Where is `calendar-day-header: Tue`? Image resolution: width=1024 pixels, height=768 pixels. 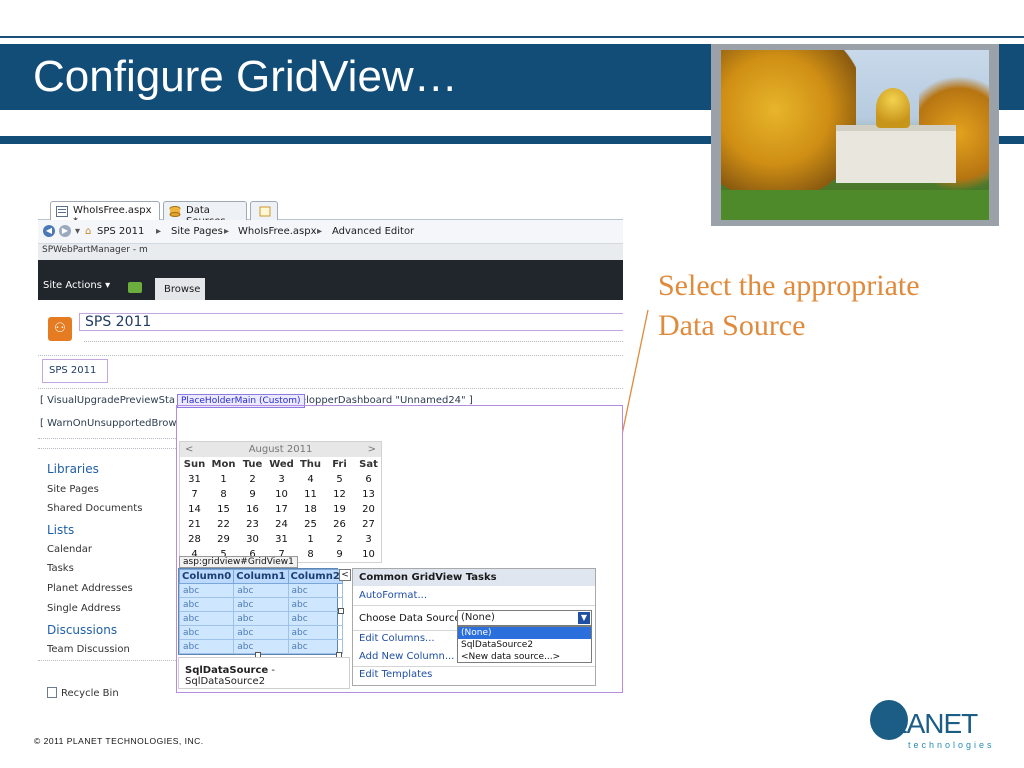
calendar-day-header: Tue is located at coordinates (252, 464).